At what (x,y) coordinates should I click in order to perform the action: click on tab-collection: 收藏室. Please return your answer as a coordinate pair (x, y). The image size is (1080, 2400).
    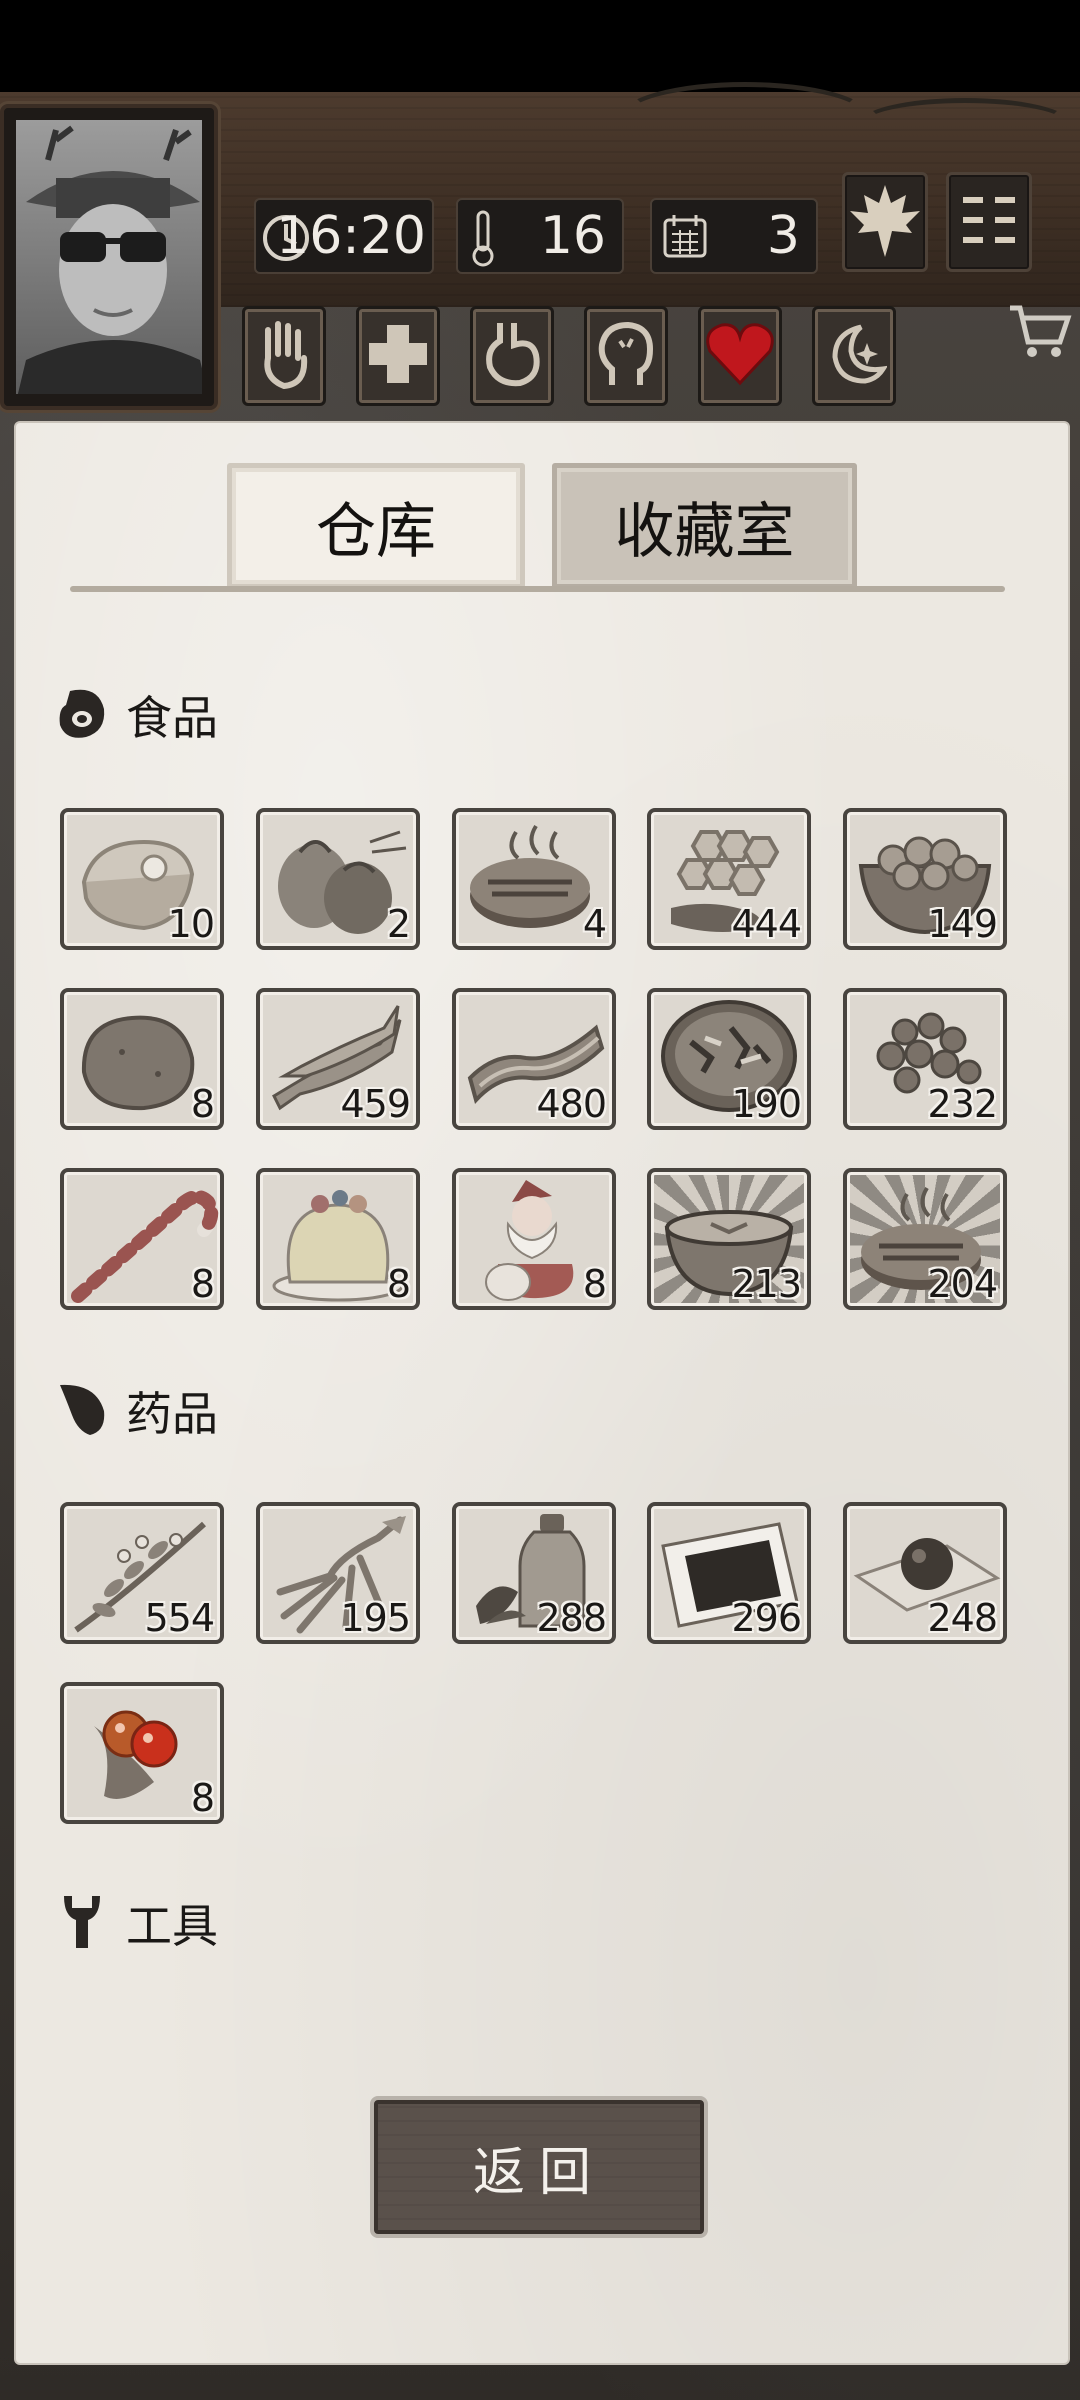
    Looking at the image, I should click on (704, 526).